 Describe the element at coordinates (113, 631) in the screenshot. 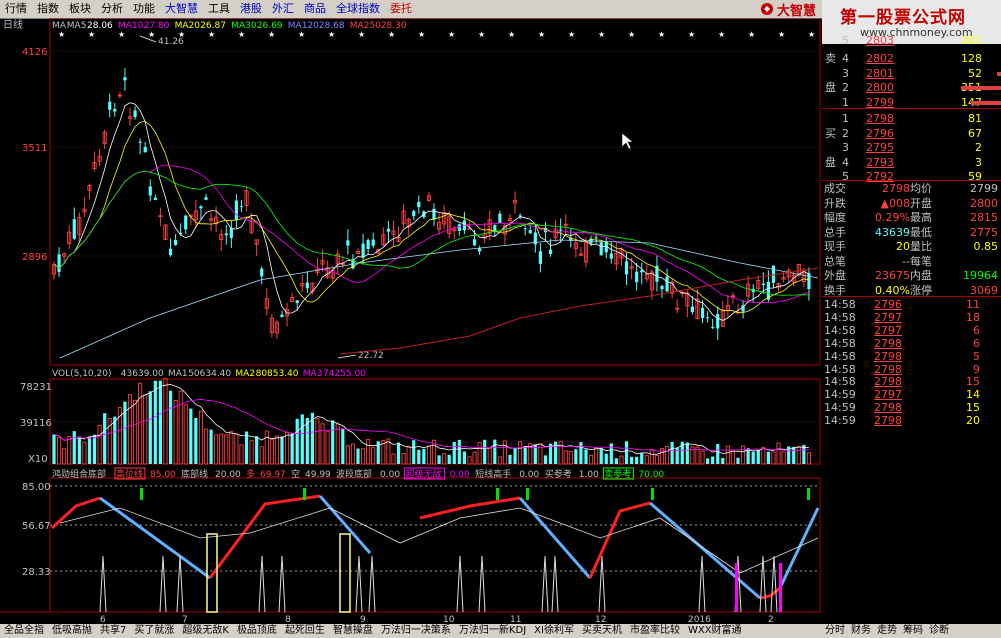

I see `formula-tab-2: 共享7` at that location.